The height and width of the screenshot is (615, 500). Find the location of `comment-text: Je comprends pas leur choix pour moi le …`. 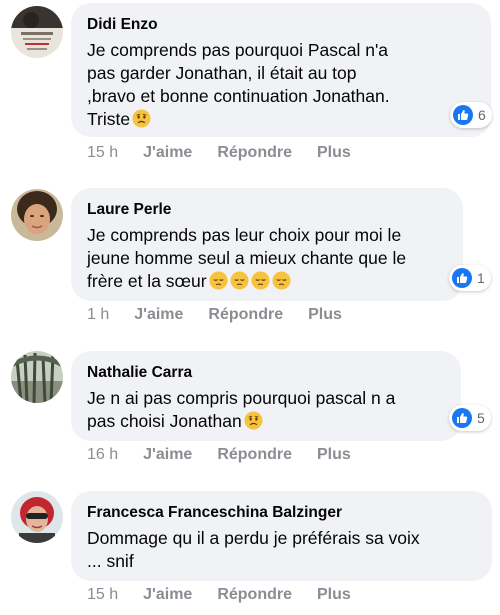

comment-text: Je comprends pas leur choix pour moi le … is located at coordinates (247, 258).